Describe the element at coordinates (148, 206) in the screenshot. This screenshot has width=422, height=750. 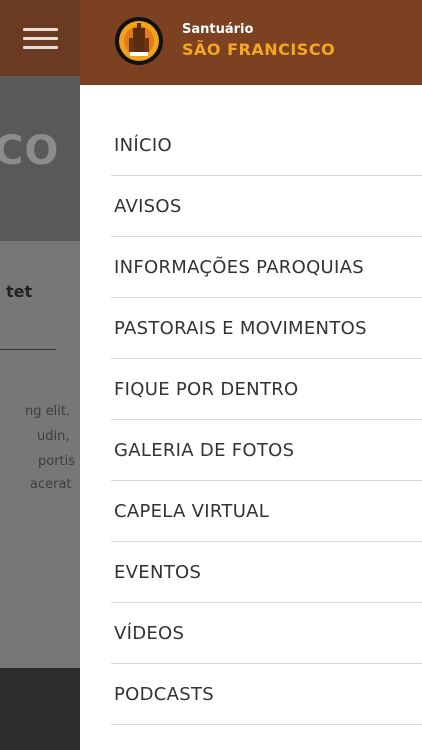
I see `menu-item-label: AVISOS` at that location.